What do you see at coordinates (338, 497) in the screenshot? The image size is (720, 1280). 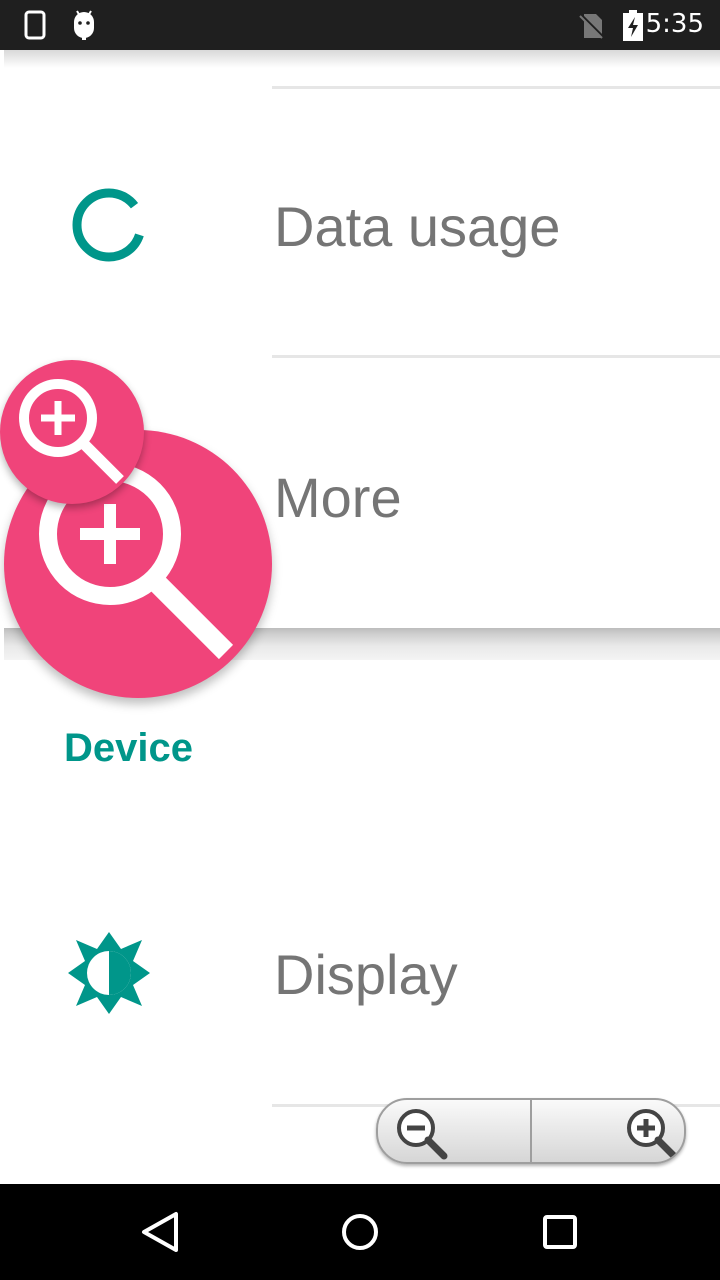 I see `settings-item-label: More` at bounding box center [338, 497].